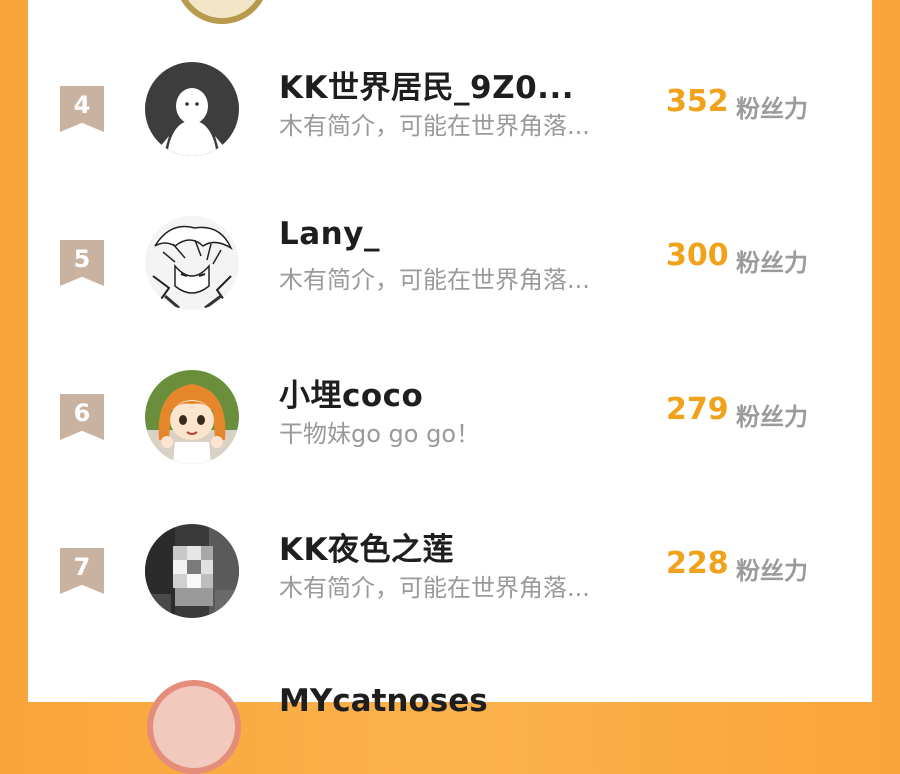 This screenshot has height=774, width=900. I want to click on next-row-avatar, so click(194, 727).